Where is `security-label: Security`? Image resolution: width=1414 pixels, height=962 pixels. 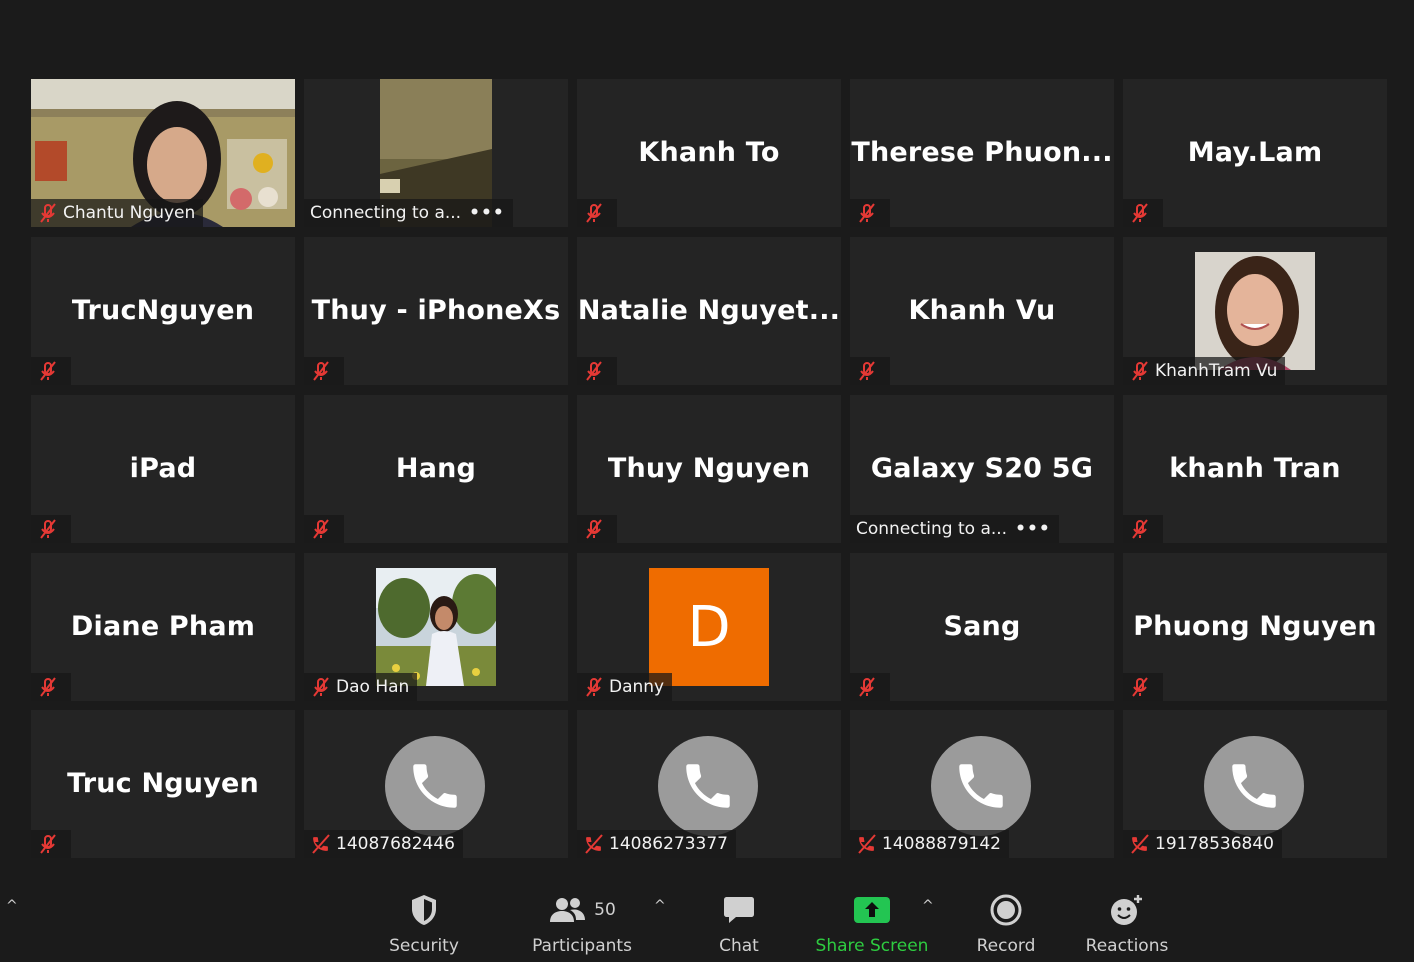
security-label: Security is located at coordinates (424, 946).